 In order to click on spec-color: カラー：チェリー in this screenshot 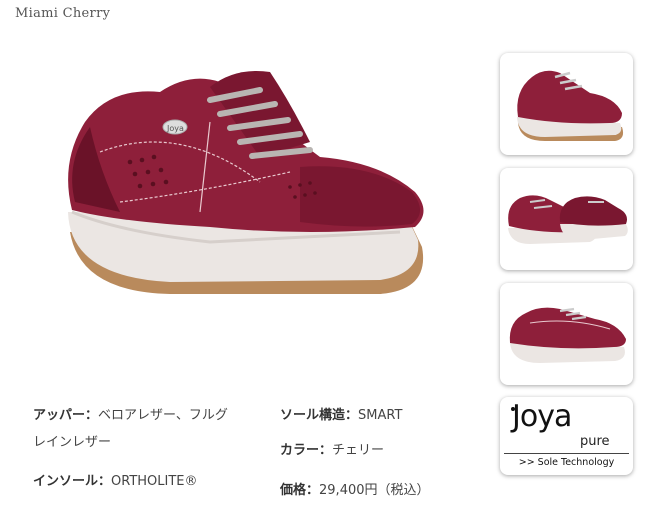, I will do `click(332, 450)`.